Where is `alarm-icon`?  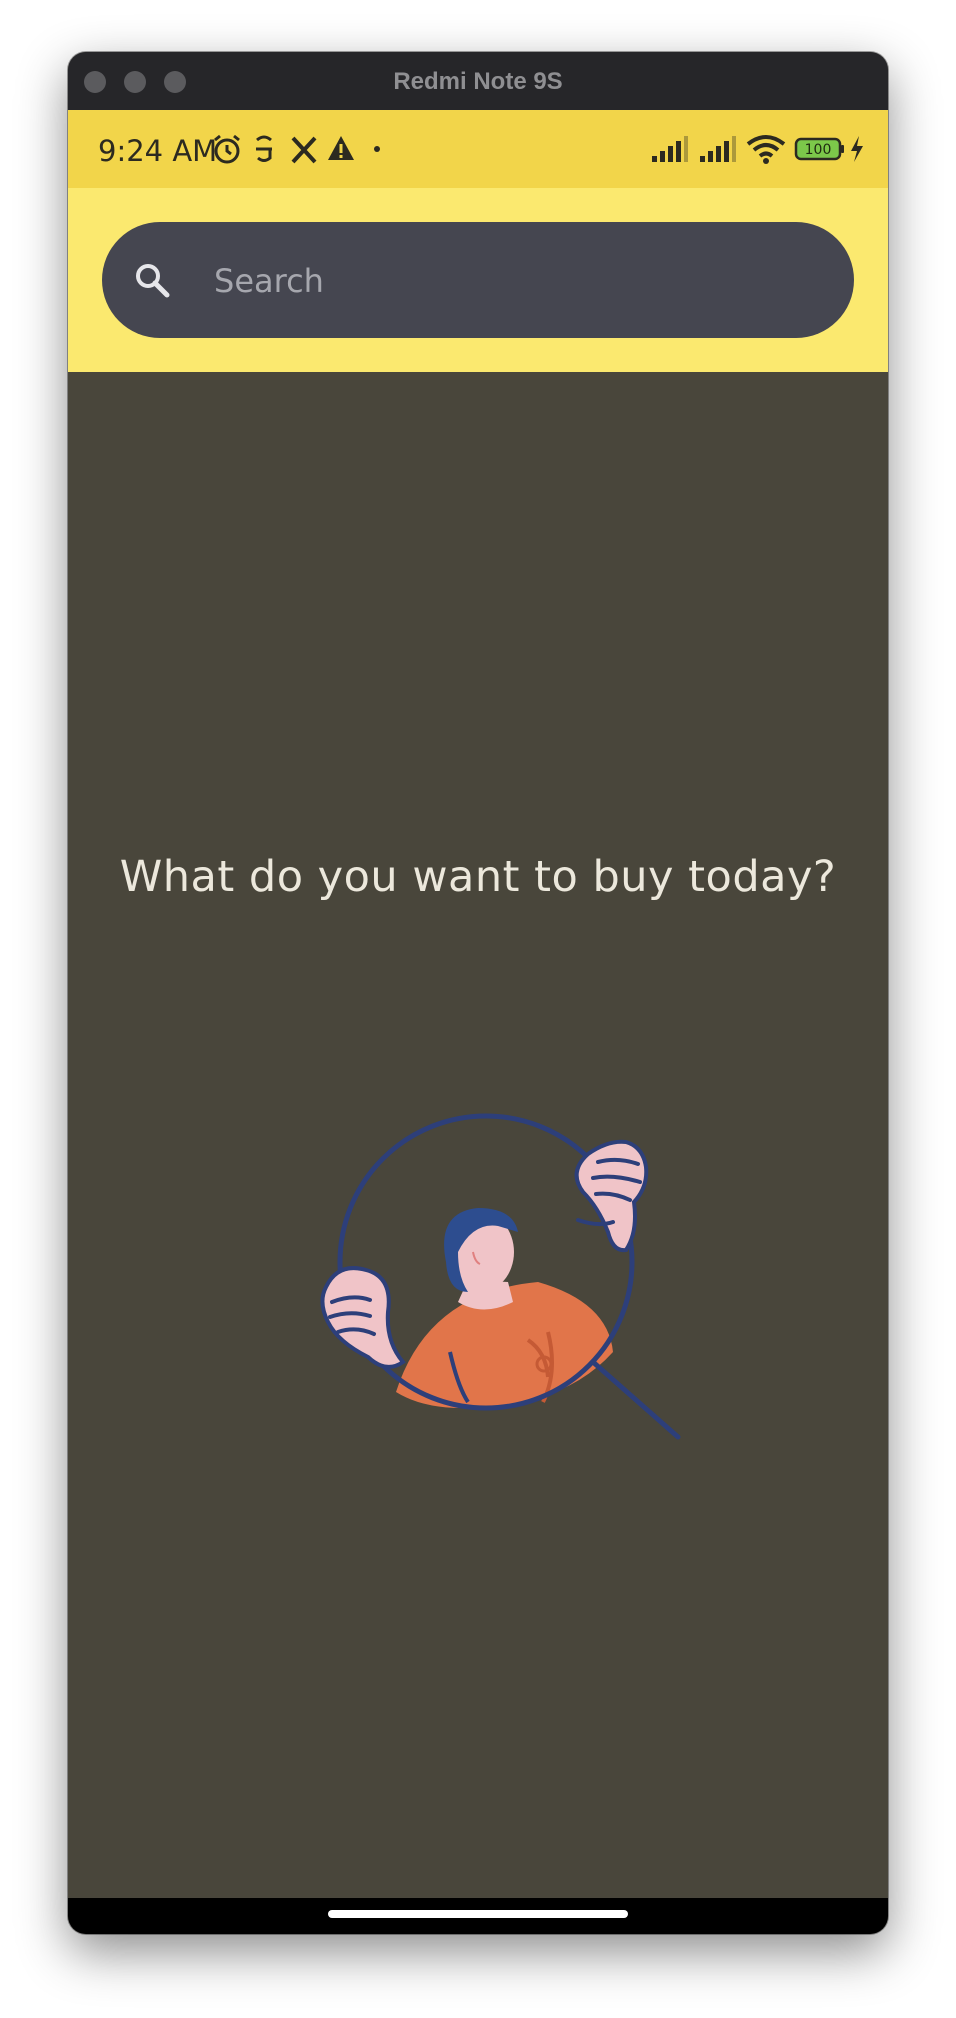
alarm-icon is located at coordinates (227, 149).